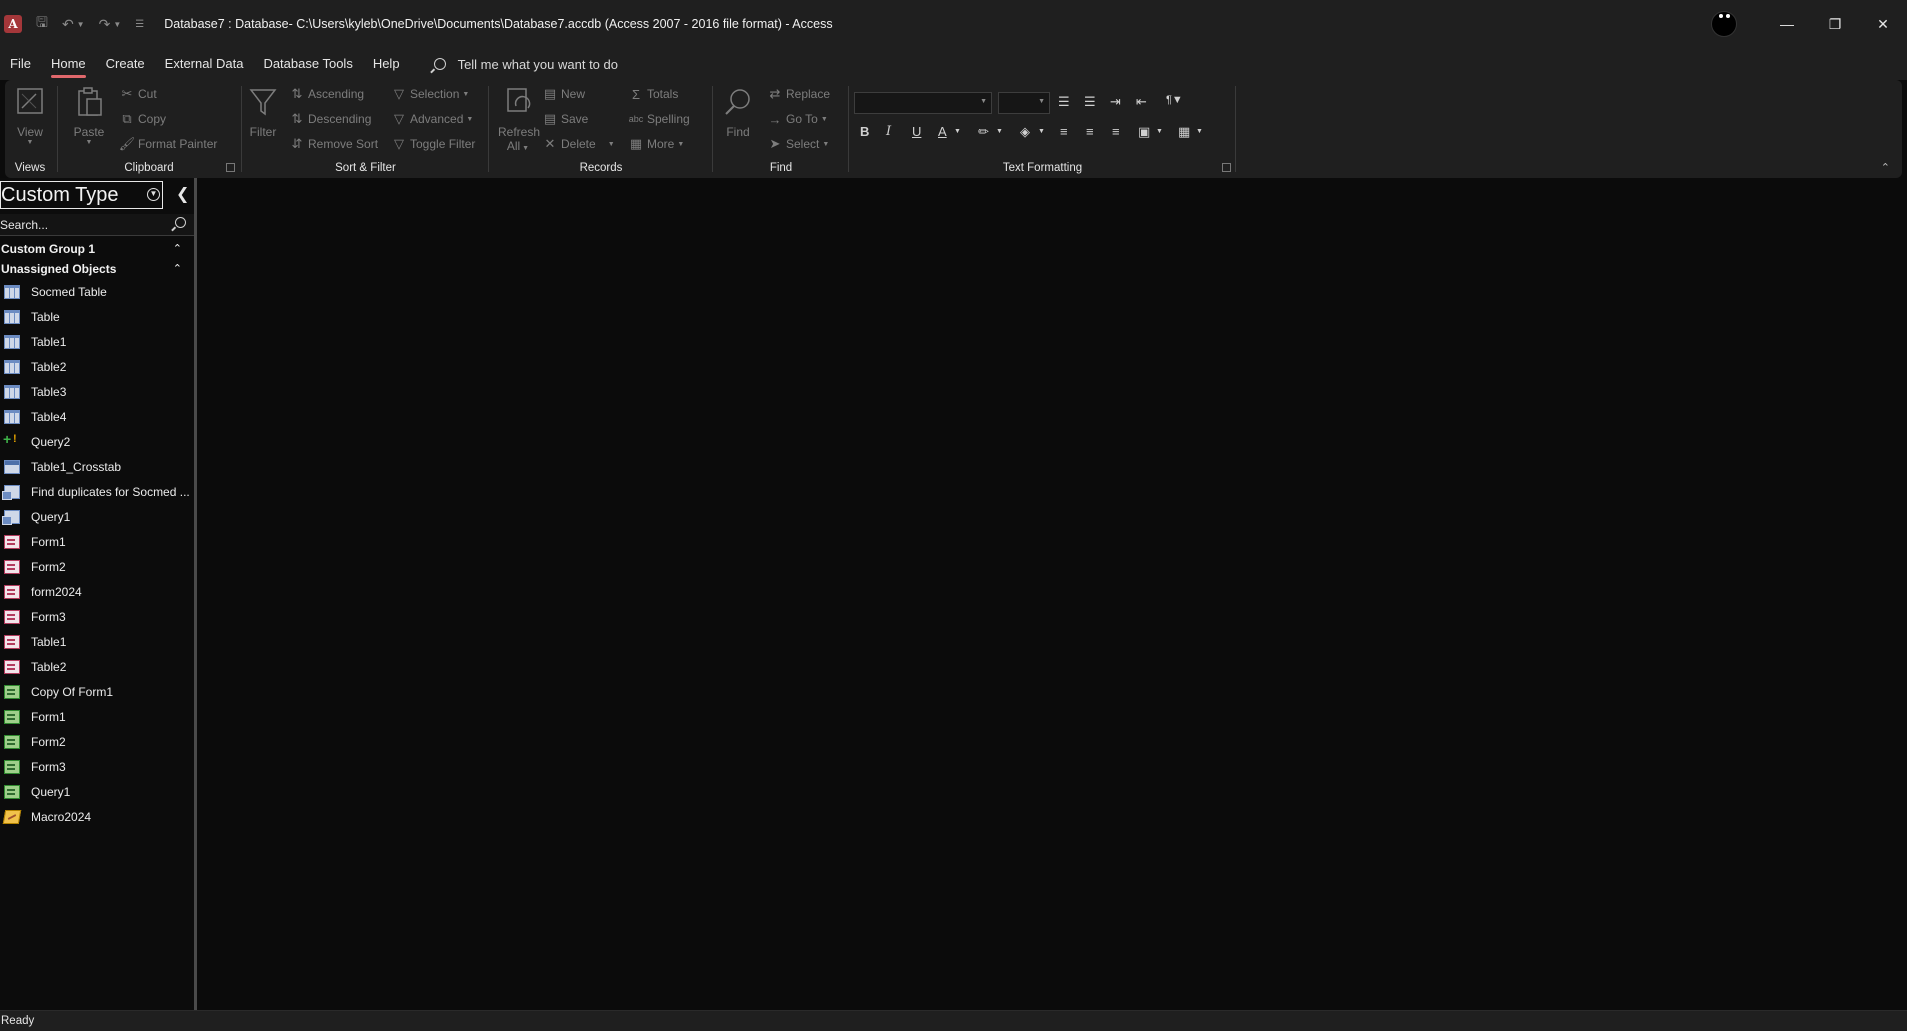  What do you see at coordinates (798, 144) in the screenshot?
I see `select-button: ➤ Select ▼` at bounding box center [798, 144].